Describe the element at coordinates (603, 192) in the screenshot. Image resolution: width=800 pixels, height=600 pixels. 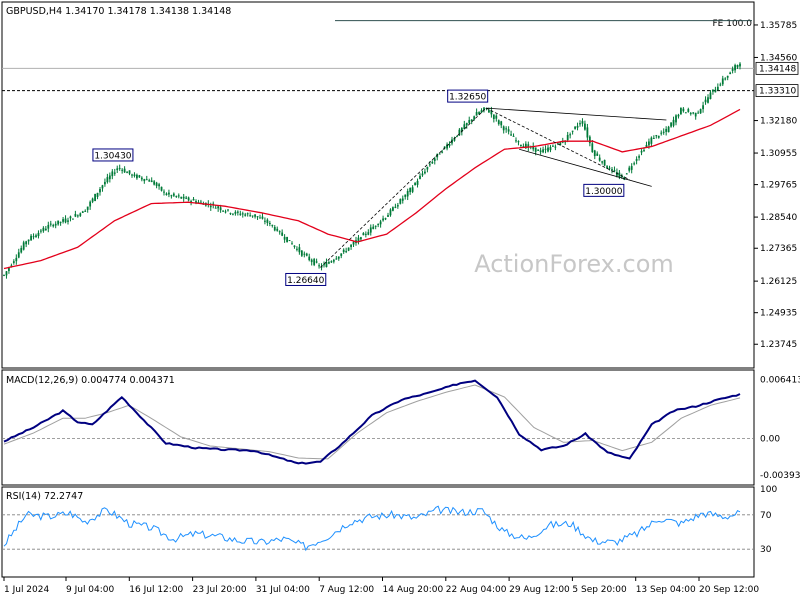
I see `annotation-label: 1.30000` at that location.